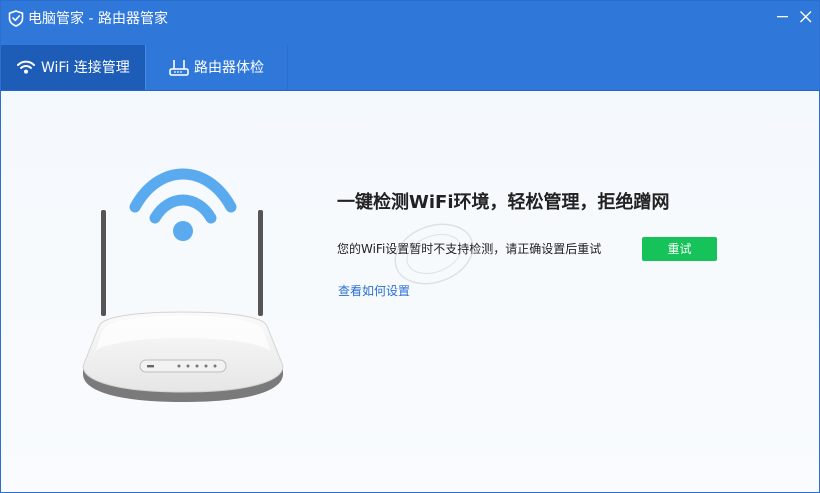 This screenshot has height=493, width=820. I want to click on tab-wifi-management: WiFi 连接管理, so click(73, 67).